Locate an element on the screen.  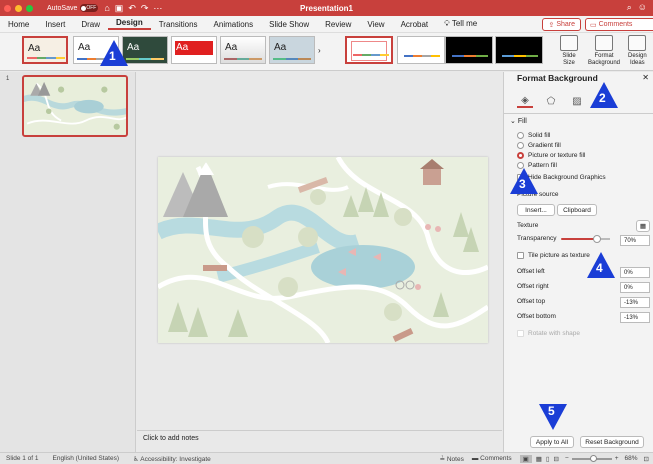
offset-right-label: Offset right is located at coordinates (533, 286).